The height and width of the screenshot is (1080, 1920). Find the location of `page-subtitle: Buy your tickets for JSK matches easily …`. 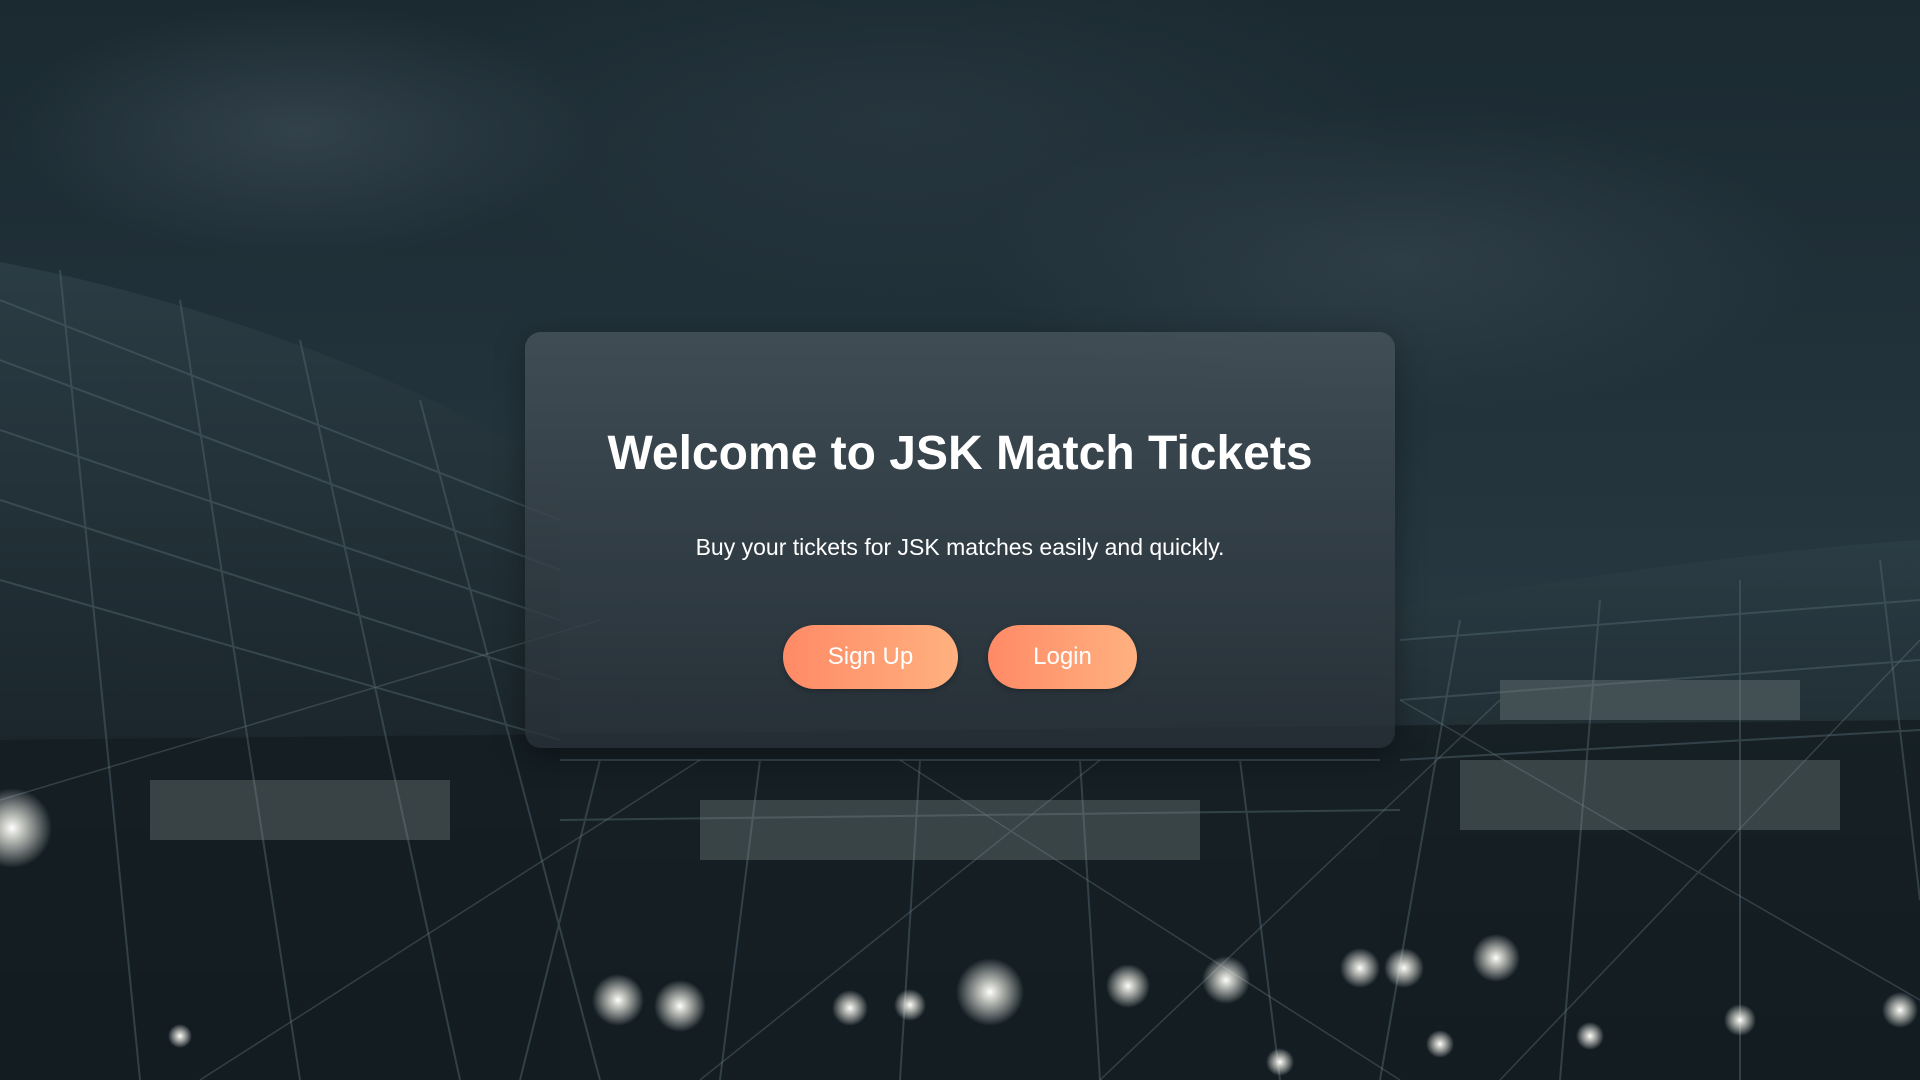

page-subtitle: Buy your tickets for JSK matches easily … is located at coordinates (960, 547).